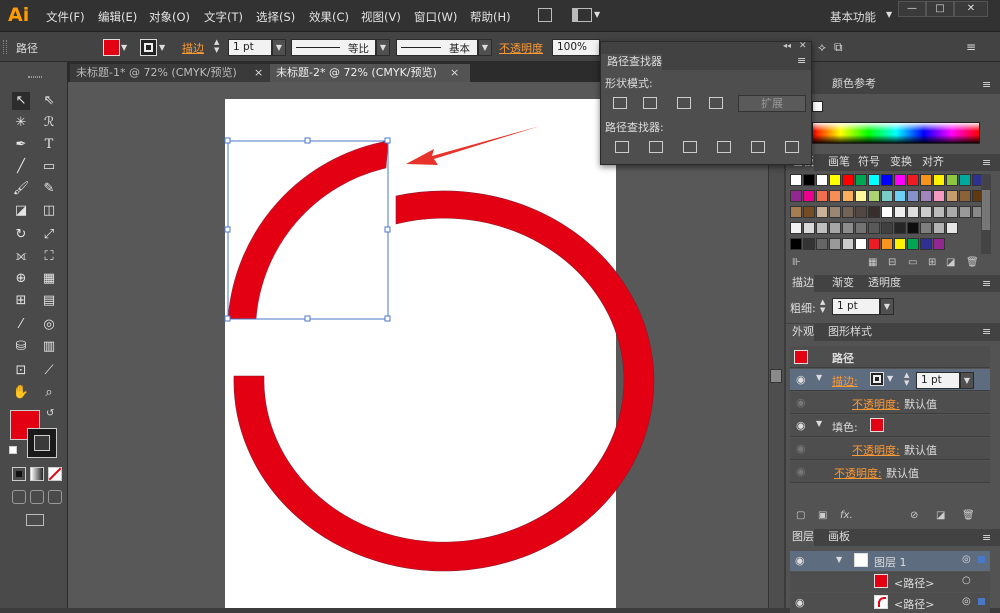 This screenshot has width=1000, height=613. What do you see at coordinates (817, 106) in the screenshot?
I see `color-swatch-white` at bounding box center [817, 106].